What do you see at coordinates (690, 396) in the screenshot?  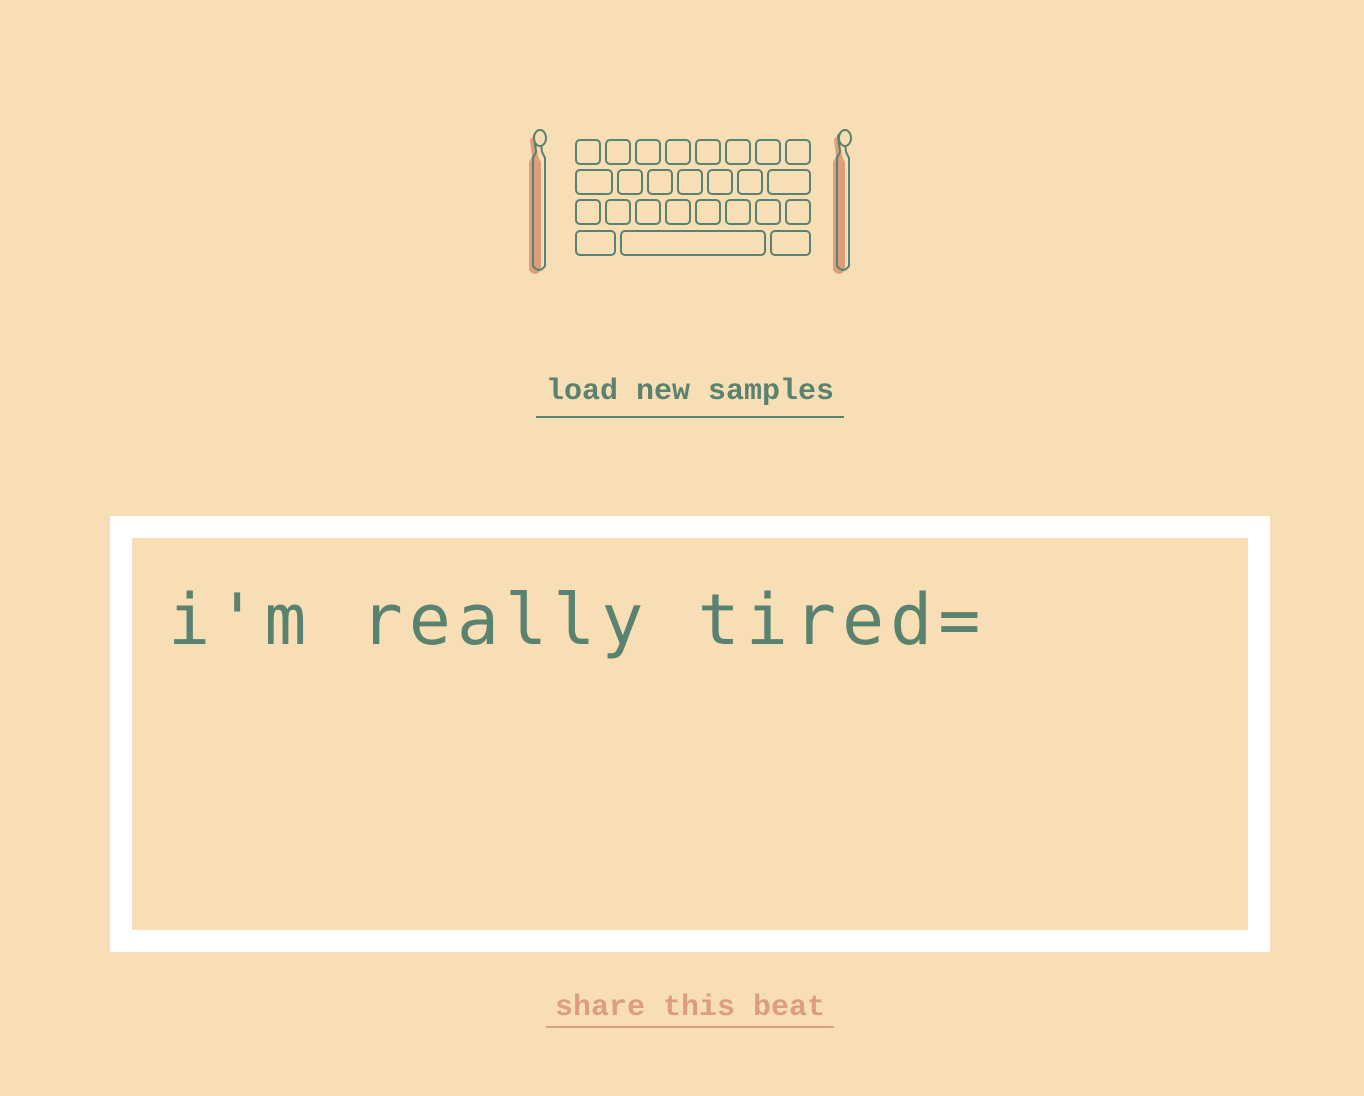 I see `load-new-samples-link: load new samples` at bounding box center [690, 396].